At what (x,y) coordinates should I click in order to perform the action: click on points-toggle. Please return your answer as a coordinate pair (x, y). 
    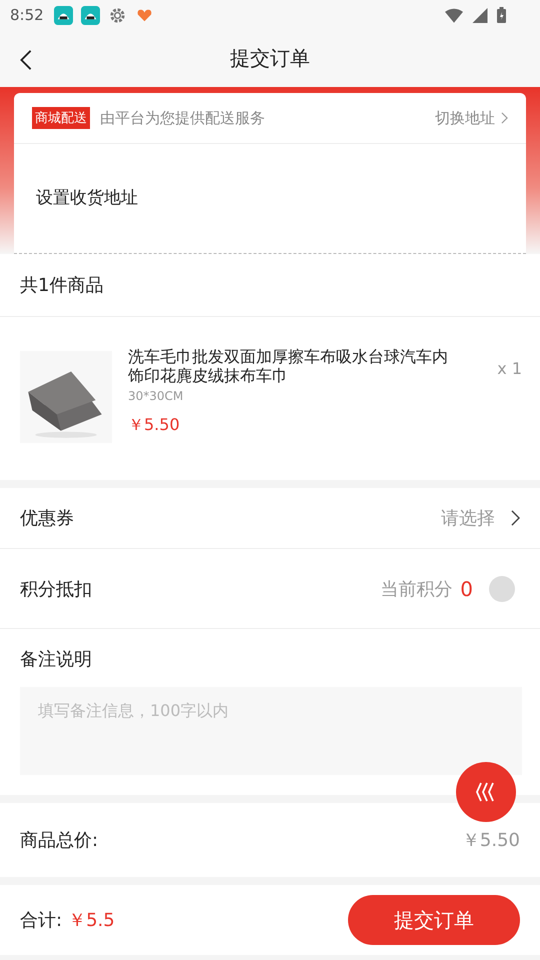
    Looking at the image, I should click on (502, 589).